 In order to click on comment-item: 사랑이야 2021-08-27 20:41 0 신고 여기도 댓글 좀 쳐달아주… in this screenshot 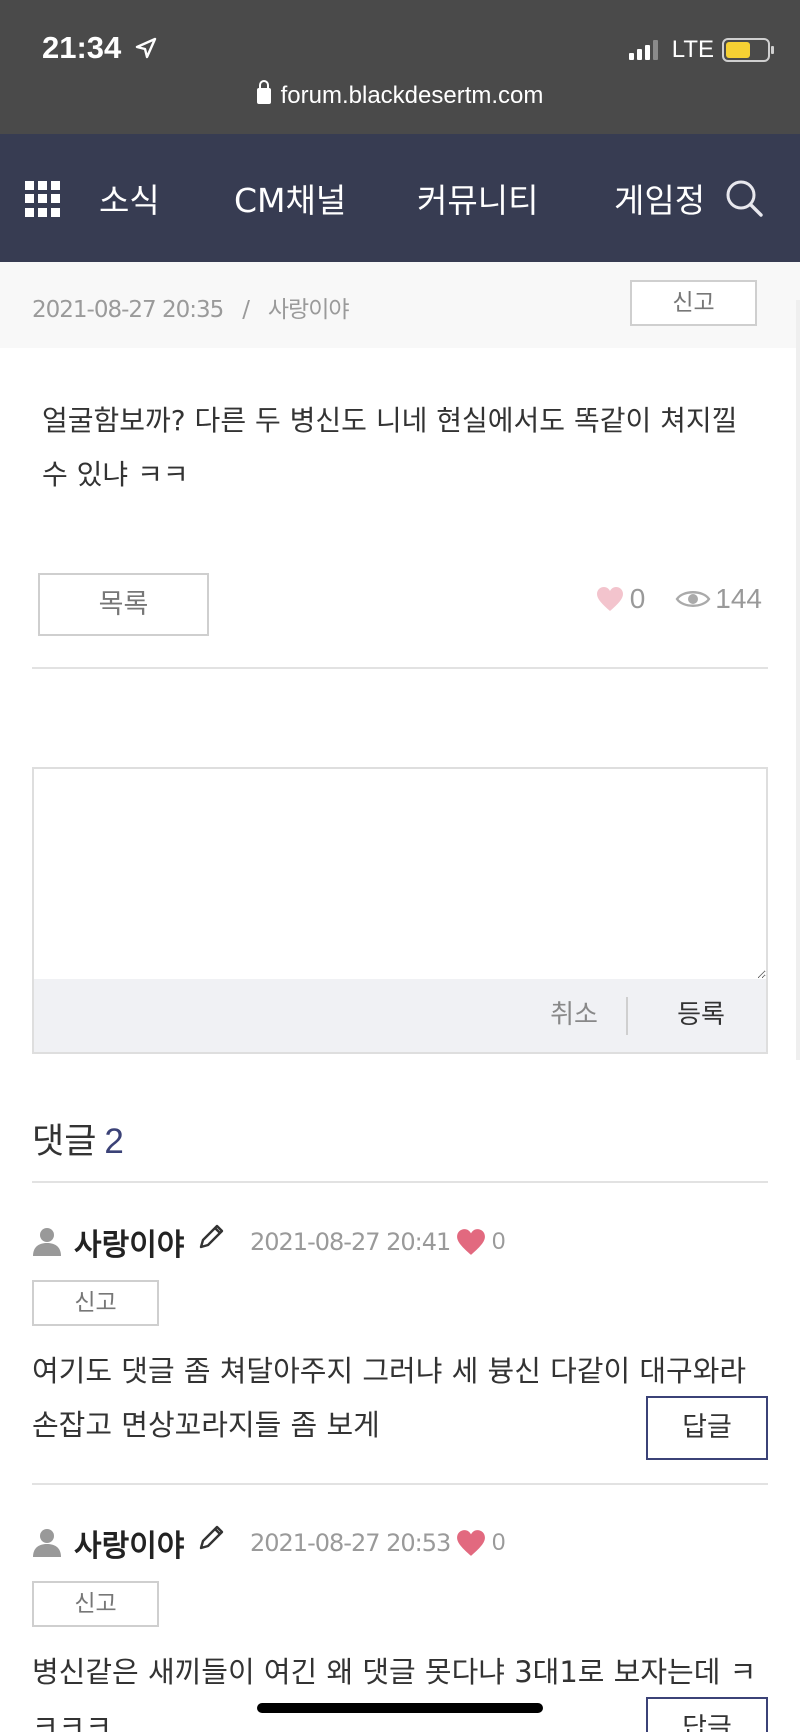, I will do `click(400, 1350)`.